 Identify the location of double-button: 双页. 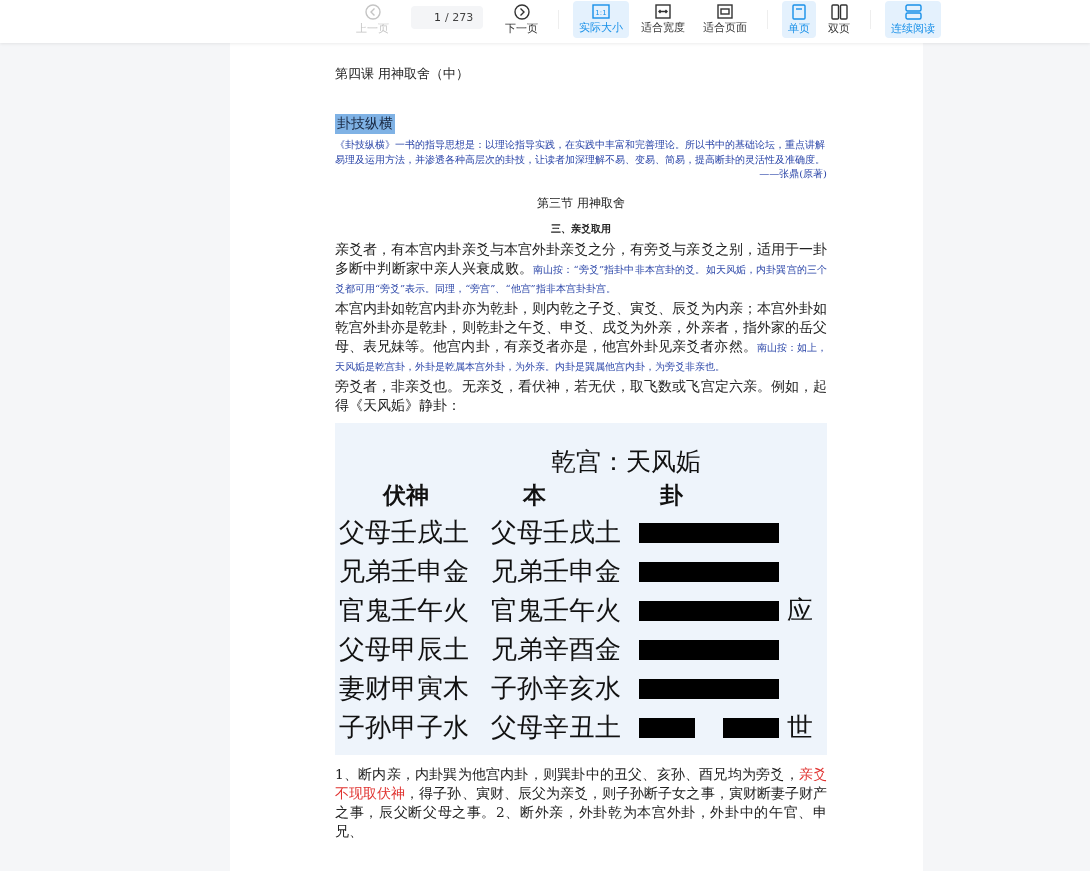
(839, 19).